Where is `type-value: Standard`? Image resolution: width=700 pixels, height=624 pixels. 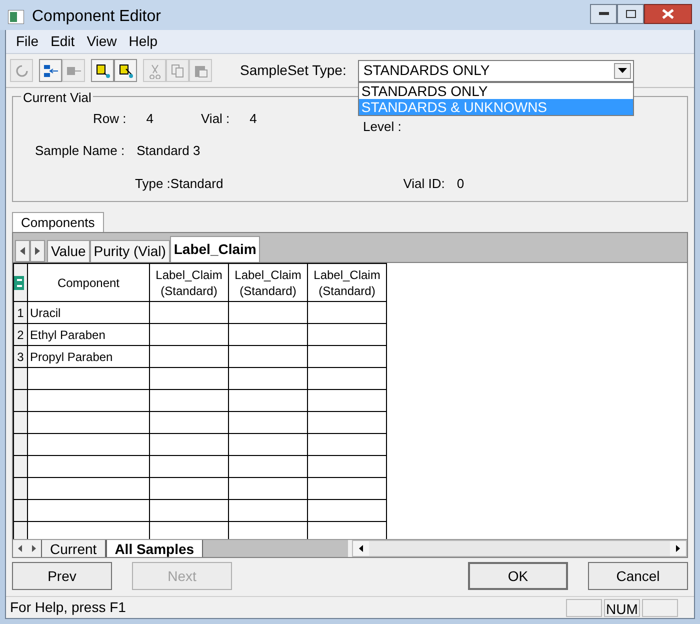 type-value: Standard is located at coordinates (197, 184).